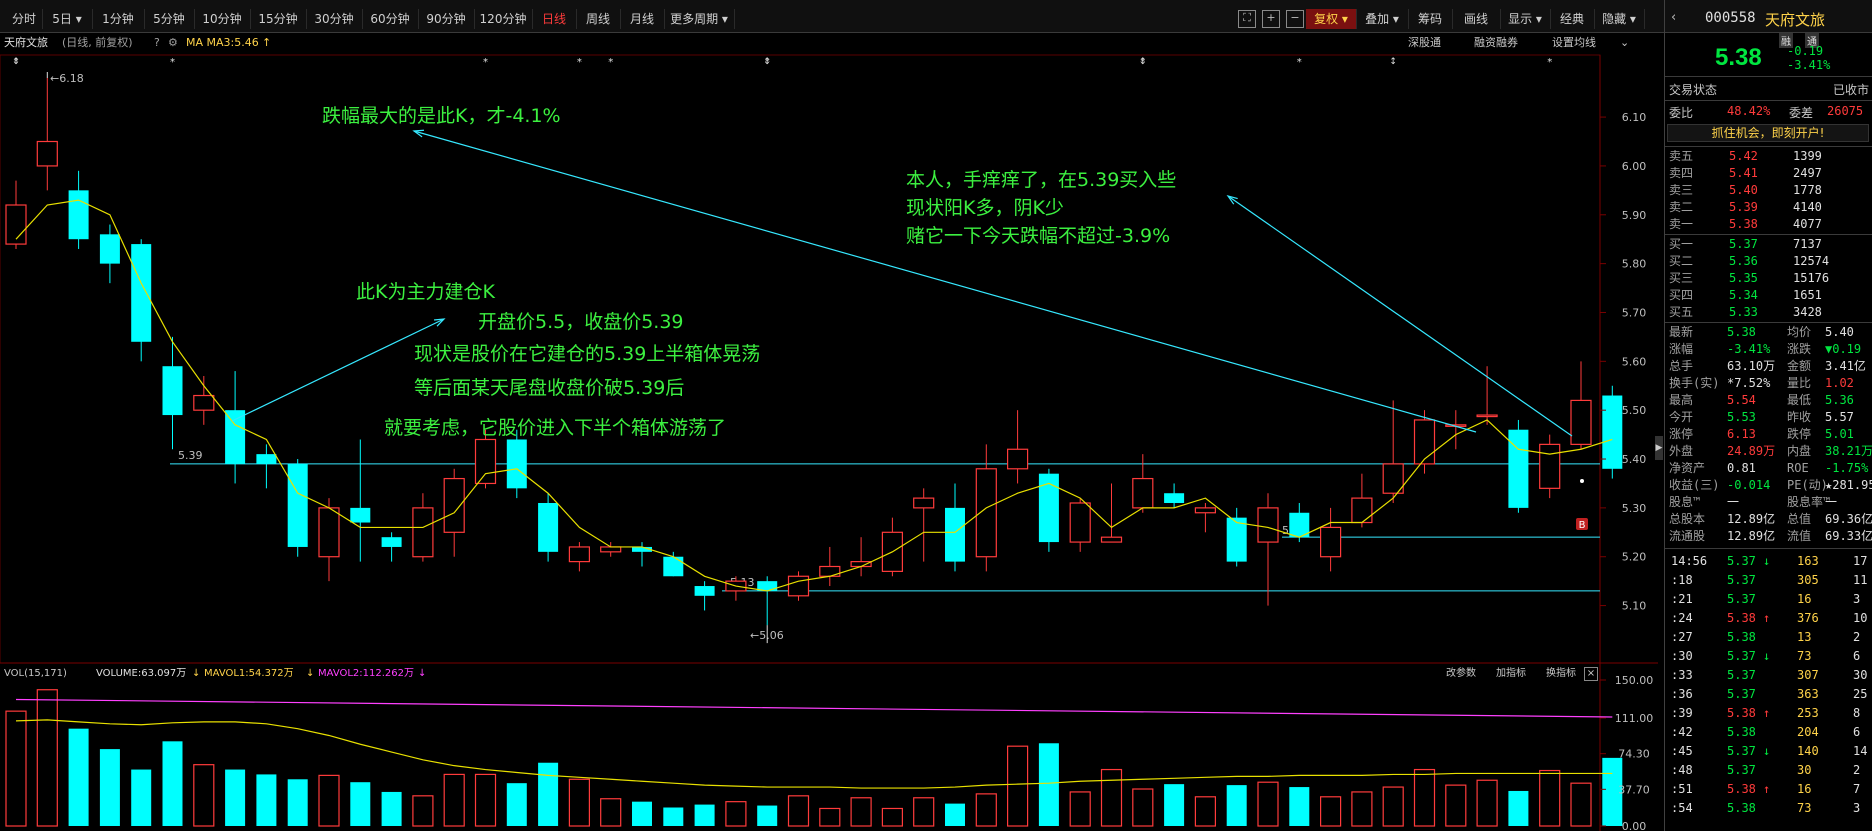  I want to click on stat-value: 5.53, so click(1741, 417).